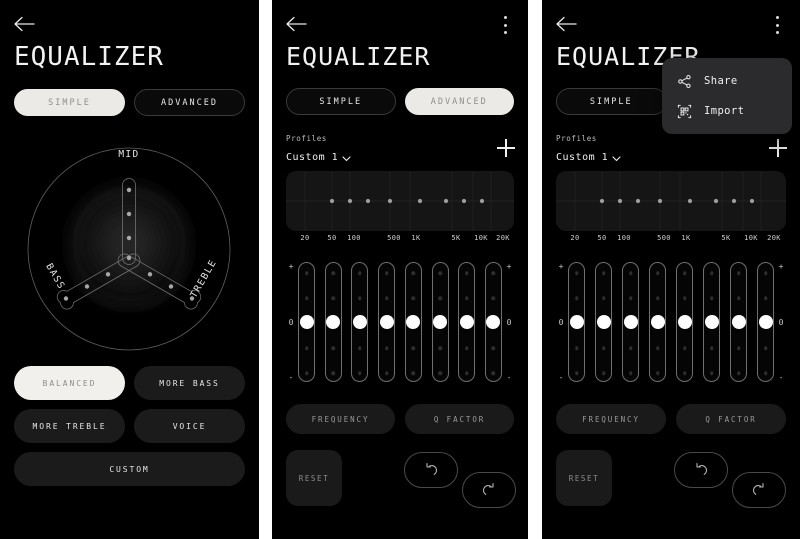  Describe the element at coordinates (751, 238) in the screenshot. I see `freq-tick-10k: 10K` at that location.